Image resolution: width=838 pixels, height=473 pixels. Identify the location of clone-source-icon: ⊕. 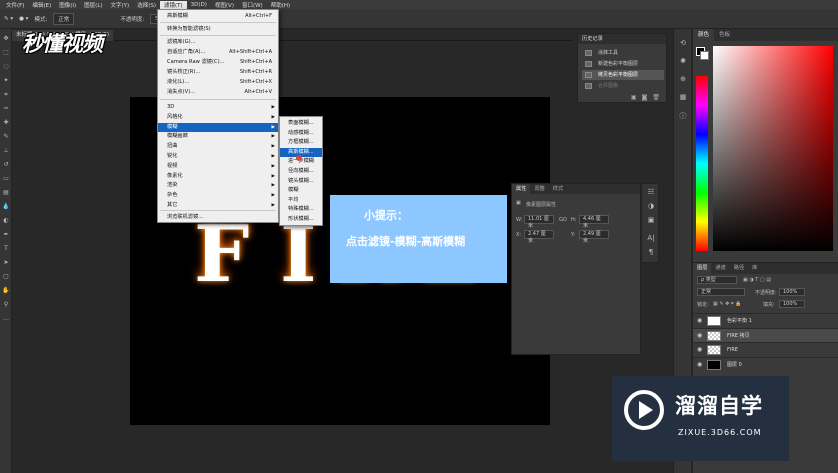
(683, 80).